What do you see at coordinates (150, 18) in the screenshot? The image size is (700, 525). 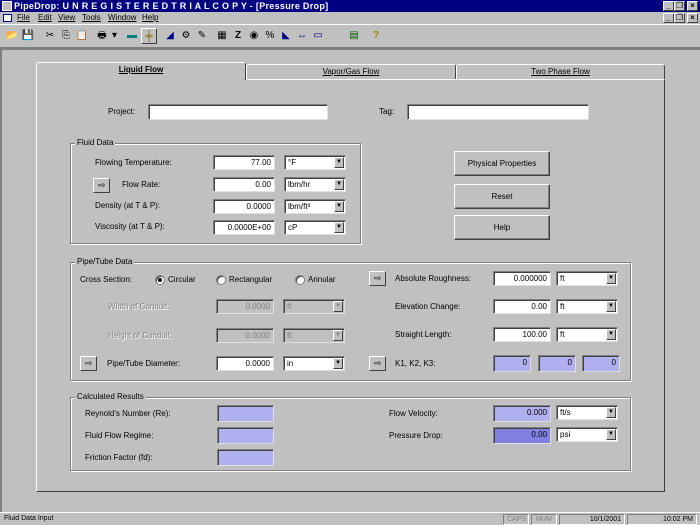 I see `menu-help: Help` at bounding box center [150, 18].